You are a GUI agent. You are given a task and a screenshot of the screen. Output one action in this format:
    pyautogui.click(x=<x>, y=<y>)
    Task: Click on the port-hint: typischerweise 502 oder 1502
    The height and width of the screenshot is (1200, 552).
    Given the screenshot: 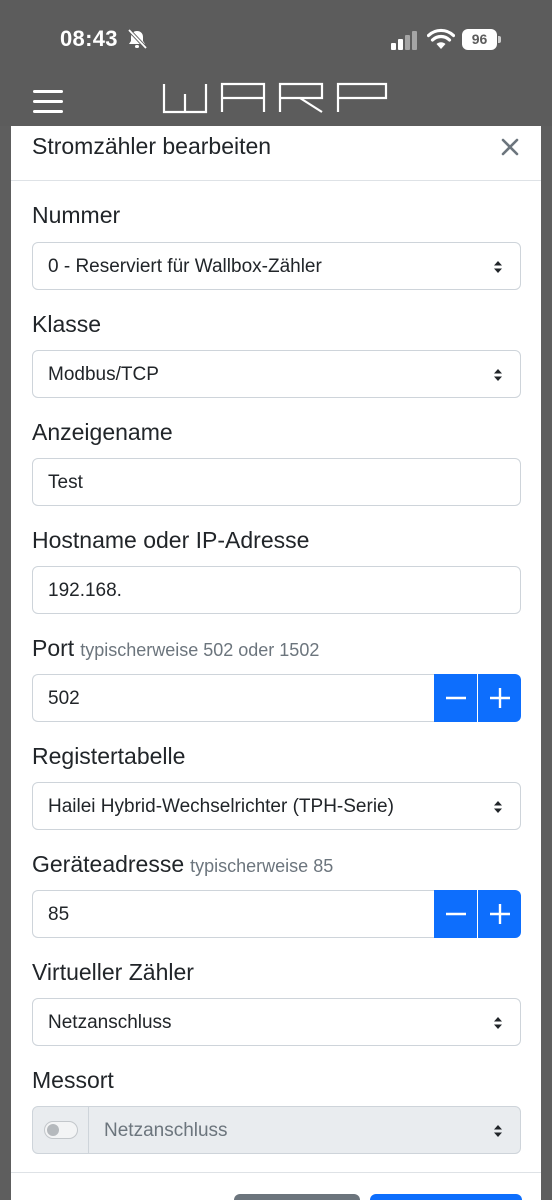 What is the action you would take?
    pyautogui.click(x=200, y=650)
    